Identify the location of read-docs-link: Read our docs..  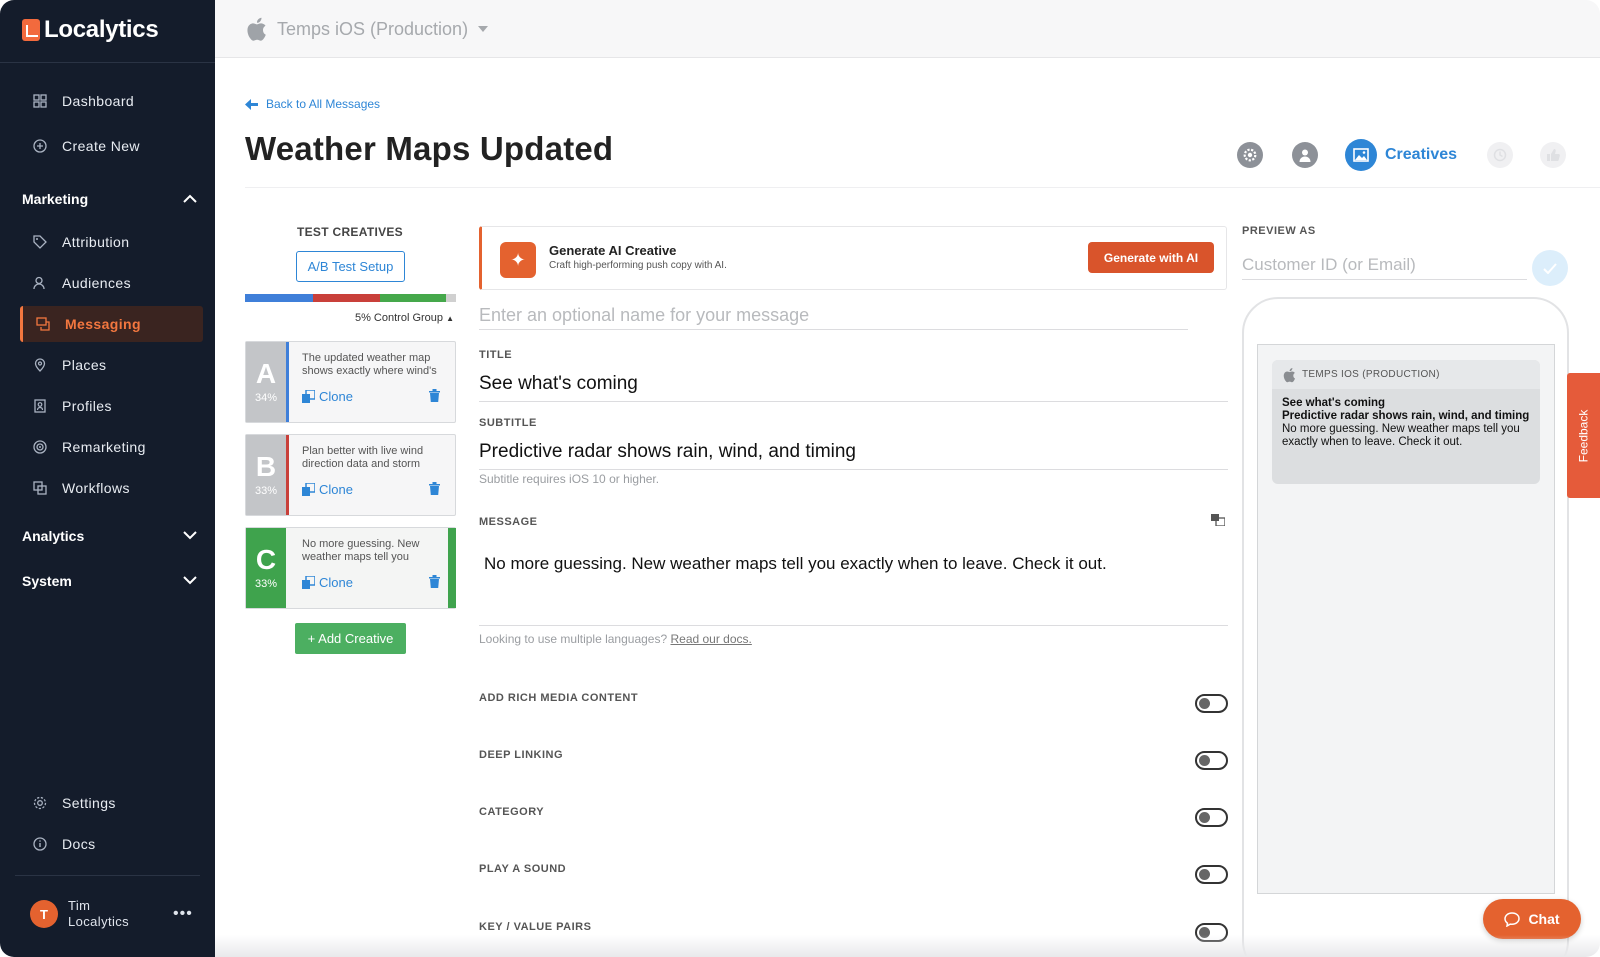
(710, 639).